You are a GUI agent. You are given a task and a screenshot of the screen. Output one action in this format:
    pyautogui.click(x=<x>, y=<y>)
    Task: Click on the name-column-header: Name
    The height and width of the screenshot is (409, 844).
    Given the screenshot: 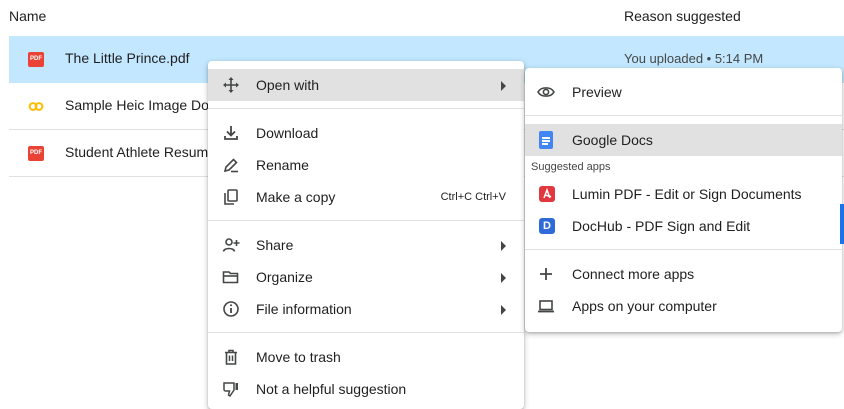 What is the action you would take?
    pyautogui.click(x=27, y=16)
    